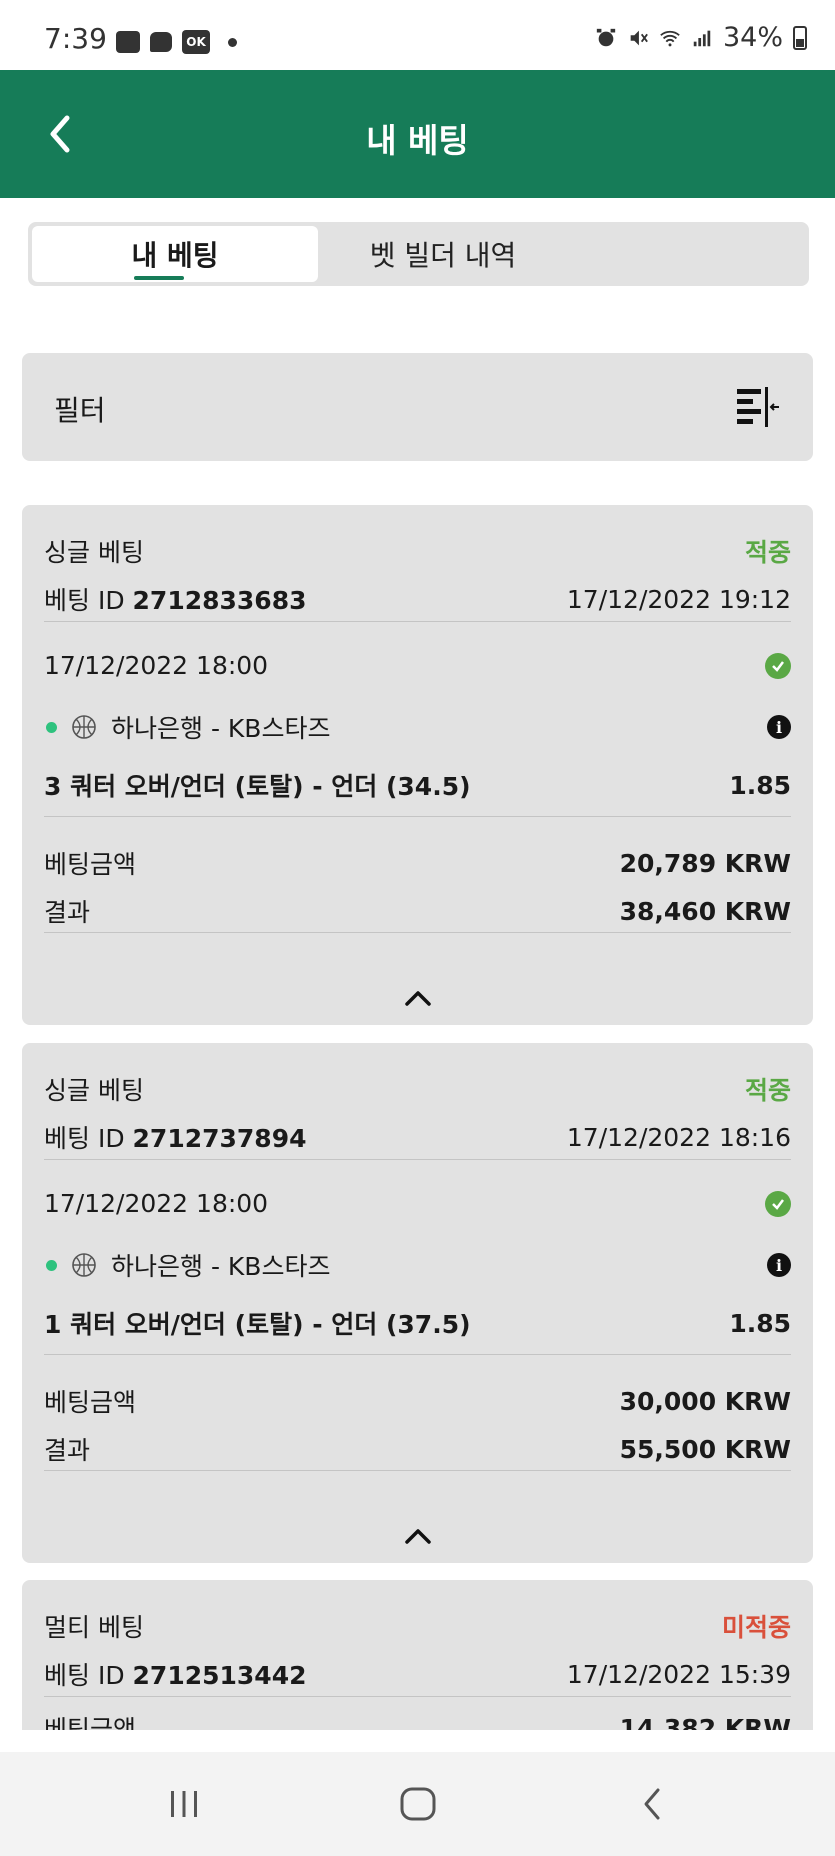  What do you see at coordinates (128, 42) in the screenshot?
I see `gallery-icon` at bounding box center [128, 42].